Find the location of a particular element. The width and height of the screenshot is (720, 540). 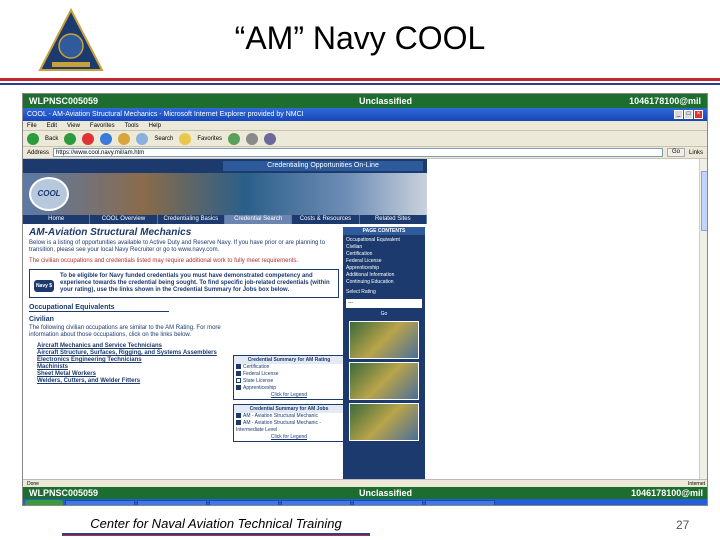

site-banner-strip: Credentialing Opportunities On-Line is located at coordinates (225, 166).